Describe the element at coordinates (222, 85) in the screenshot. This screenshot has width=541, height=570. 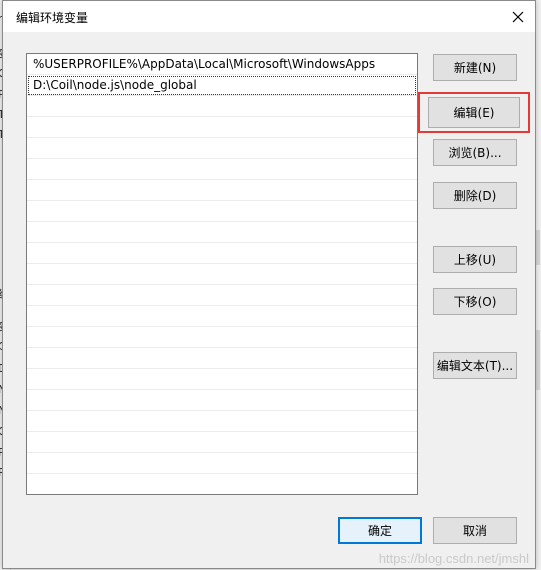
I see `list-item: D:\Coil\node.js\node_global` at that location.